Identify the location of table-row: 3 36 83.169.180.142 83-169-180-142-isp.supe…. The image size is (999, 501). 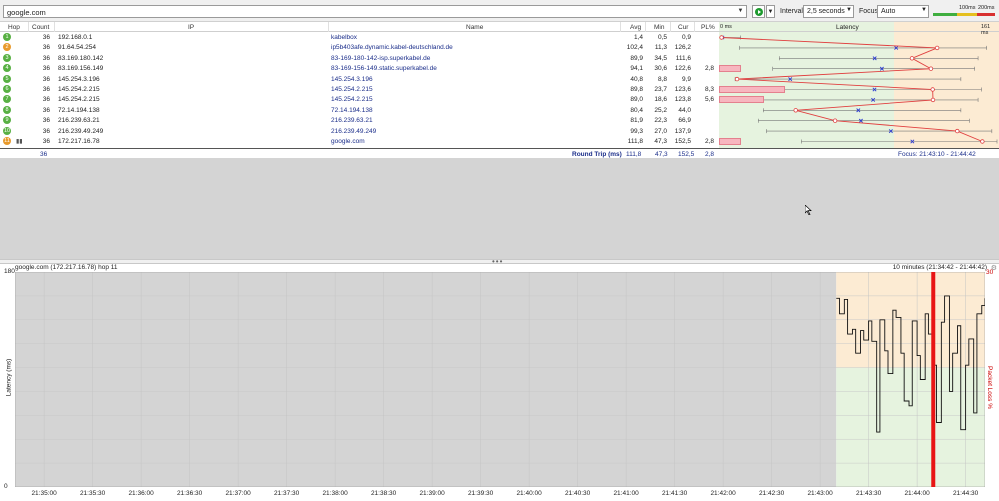
(359, 58).